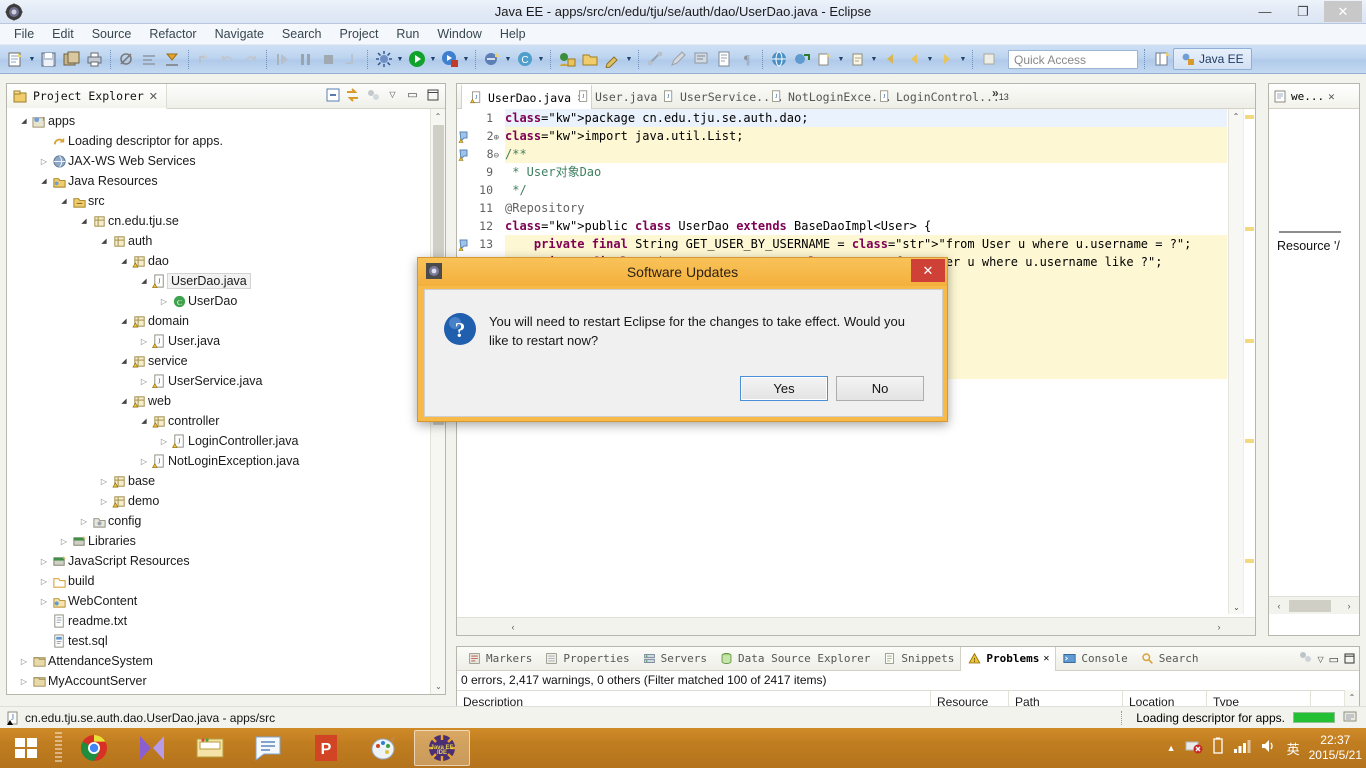 The width and height of the screenshot is (1366, 768). Describe the element at coordinates (566, 59) in the screenshot. I see `open-type-icon` at that location.